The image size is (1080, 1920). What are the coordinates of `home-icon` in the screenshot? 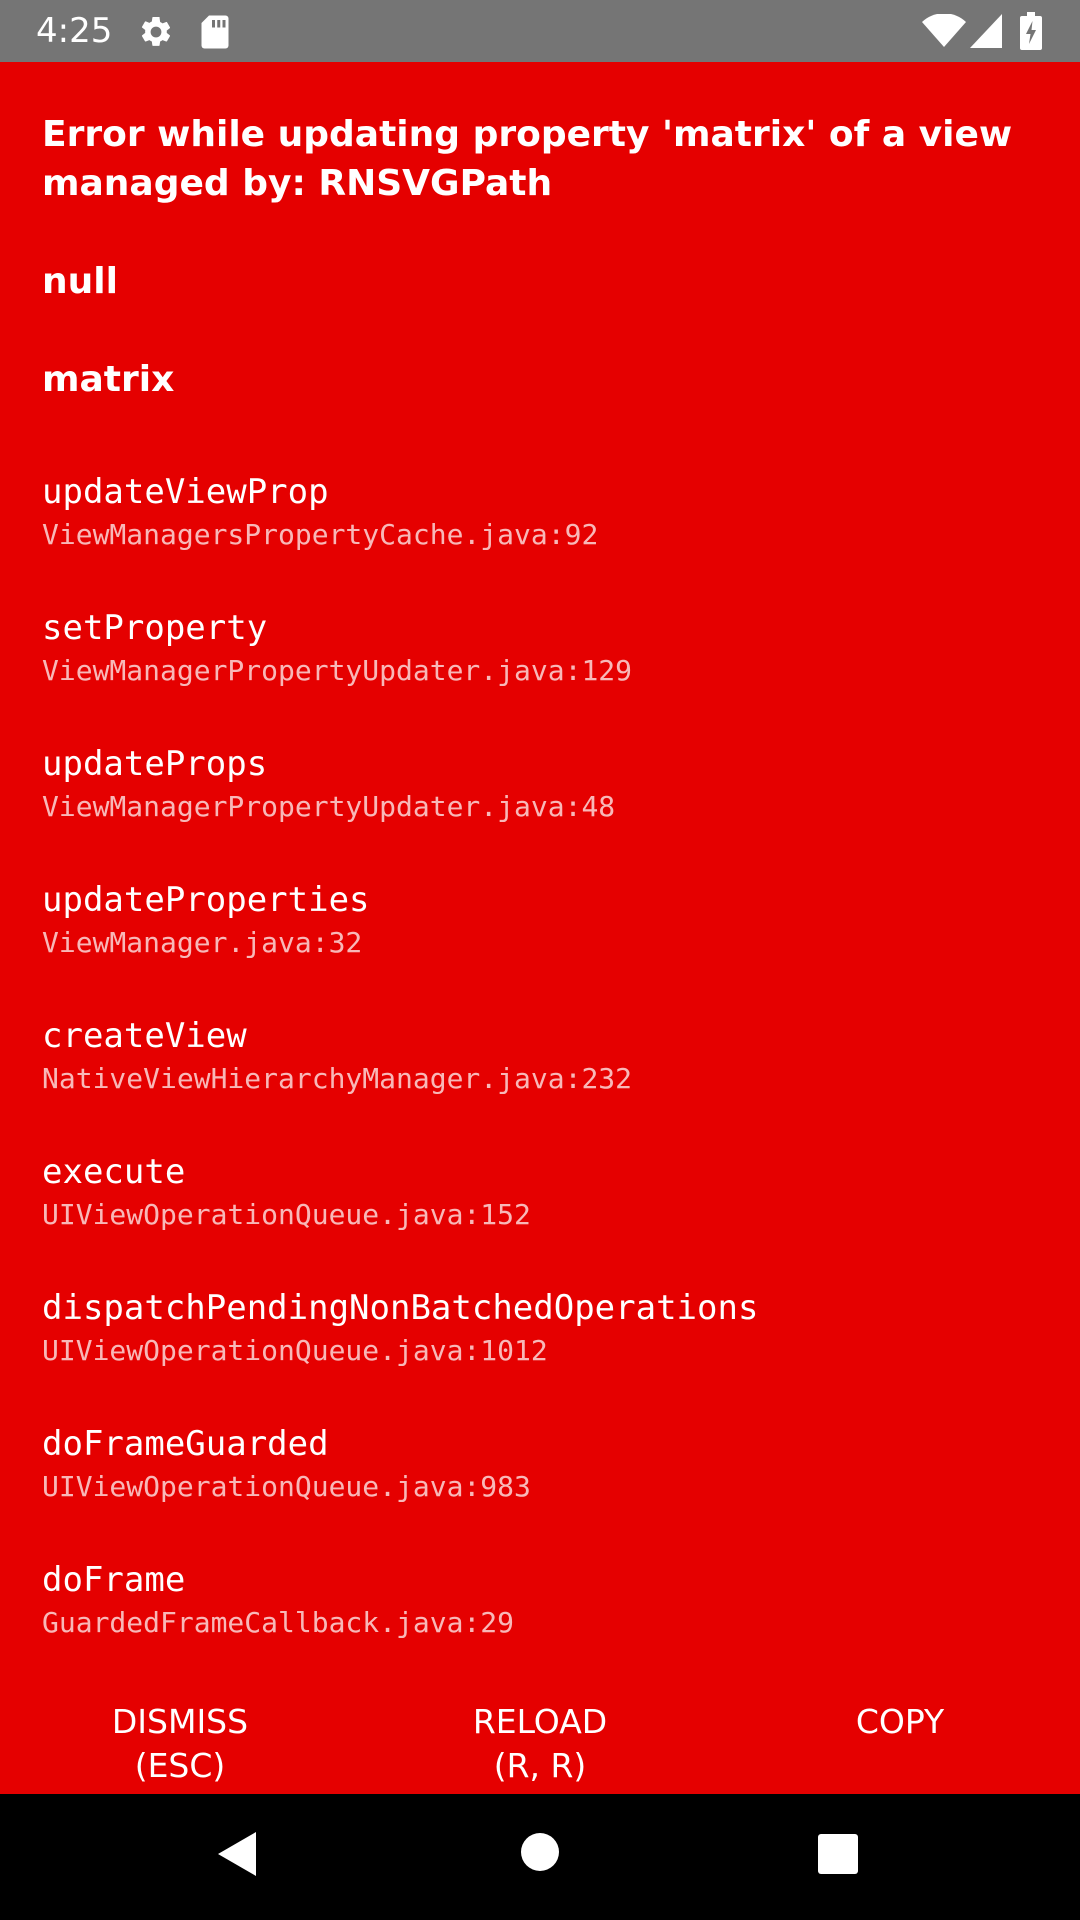 It's located at (540, 1854).